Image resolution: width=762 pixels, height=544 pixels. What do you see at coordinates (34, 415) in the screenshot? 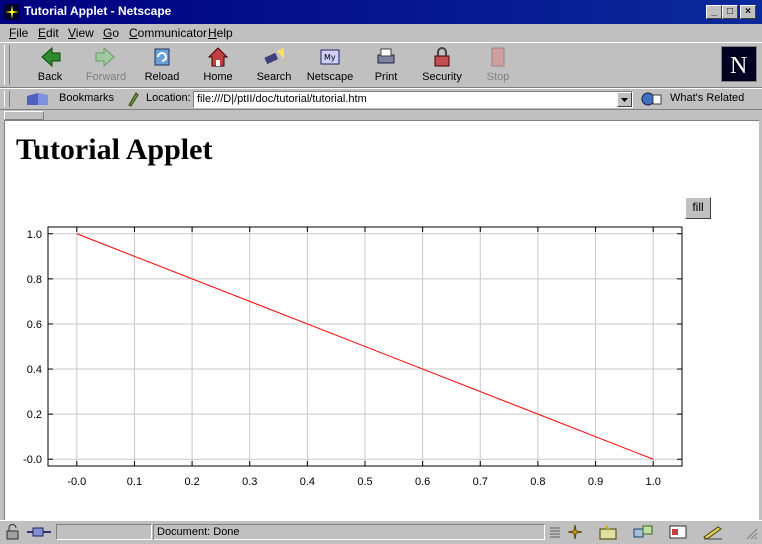
I see `y-tick-label: 0.2` at bounding box center [34, 415].